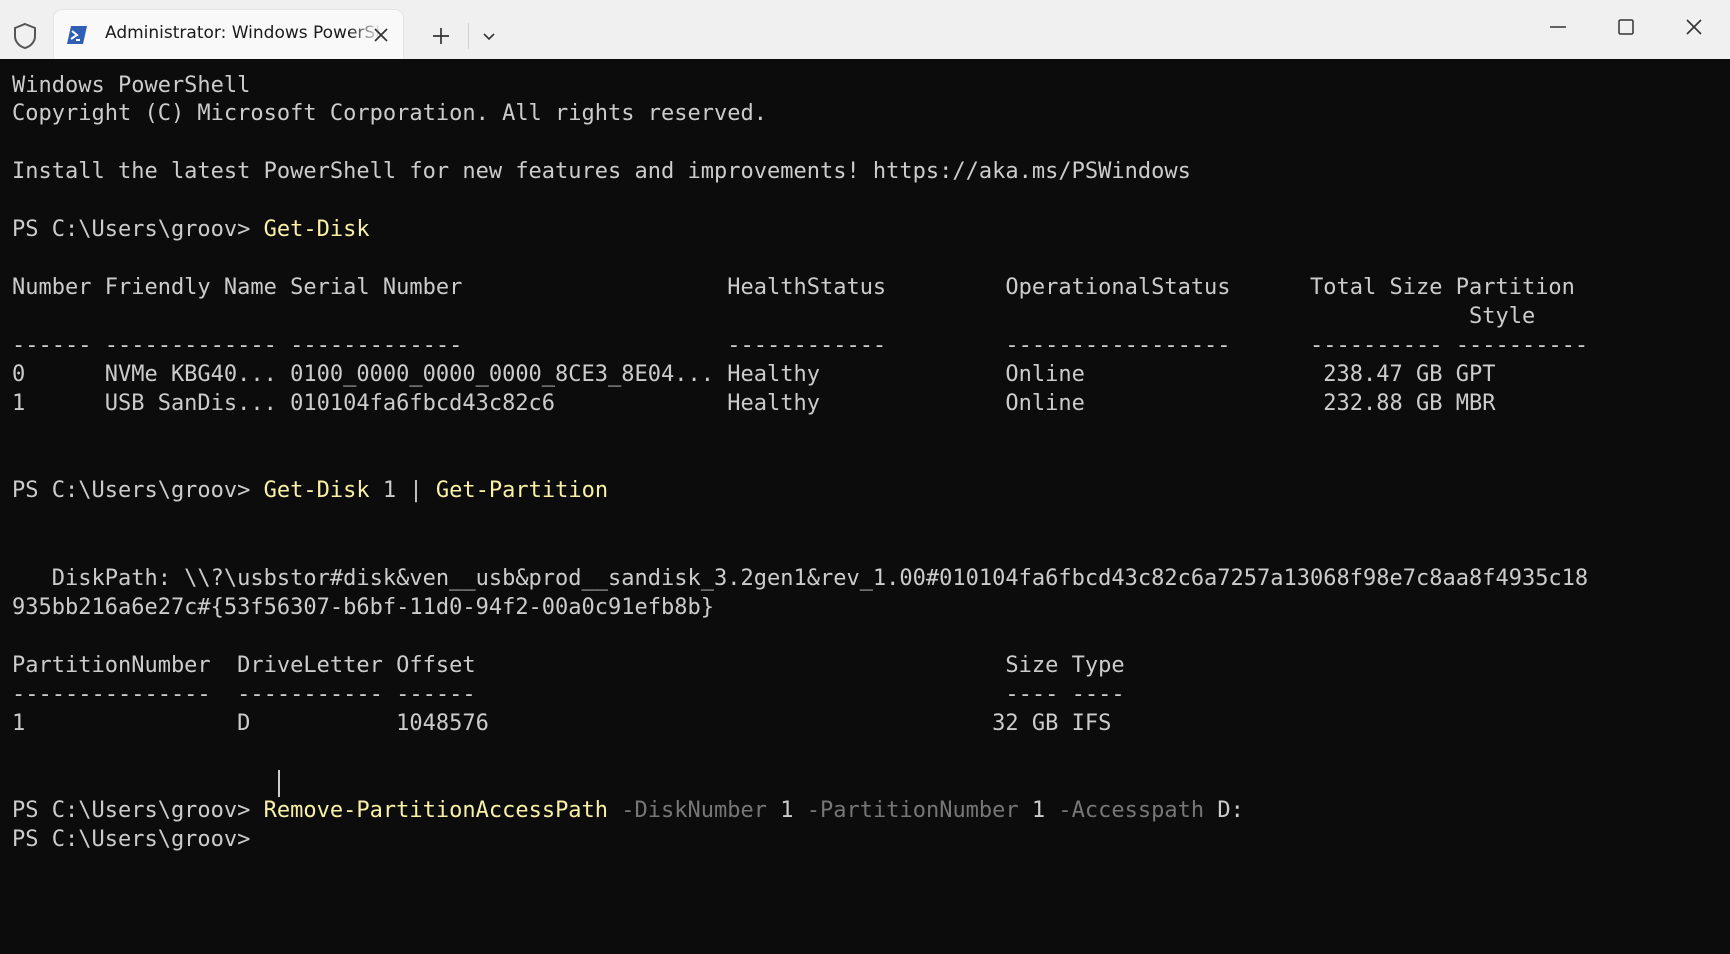  Describe the element at coordinates (561, 723) in the screenshot. I see `table-row: 1 D 1048576 32 GB IFS` at that location.